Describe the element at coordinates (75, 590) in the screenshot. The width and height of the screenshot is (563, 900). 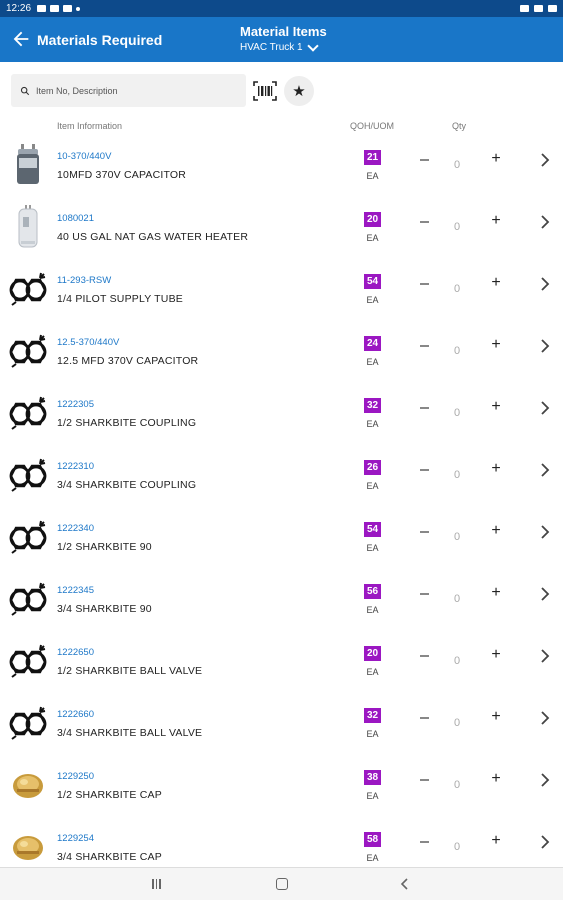
I see `item-number-link: 1222345` at that location.